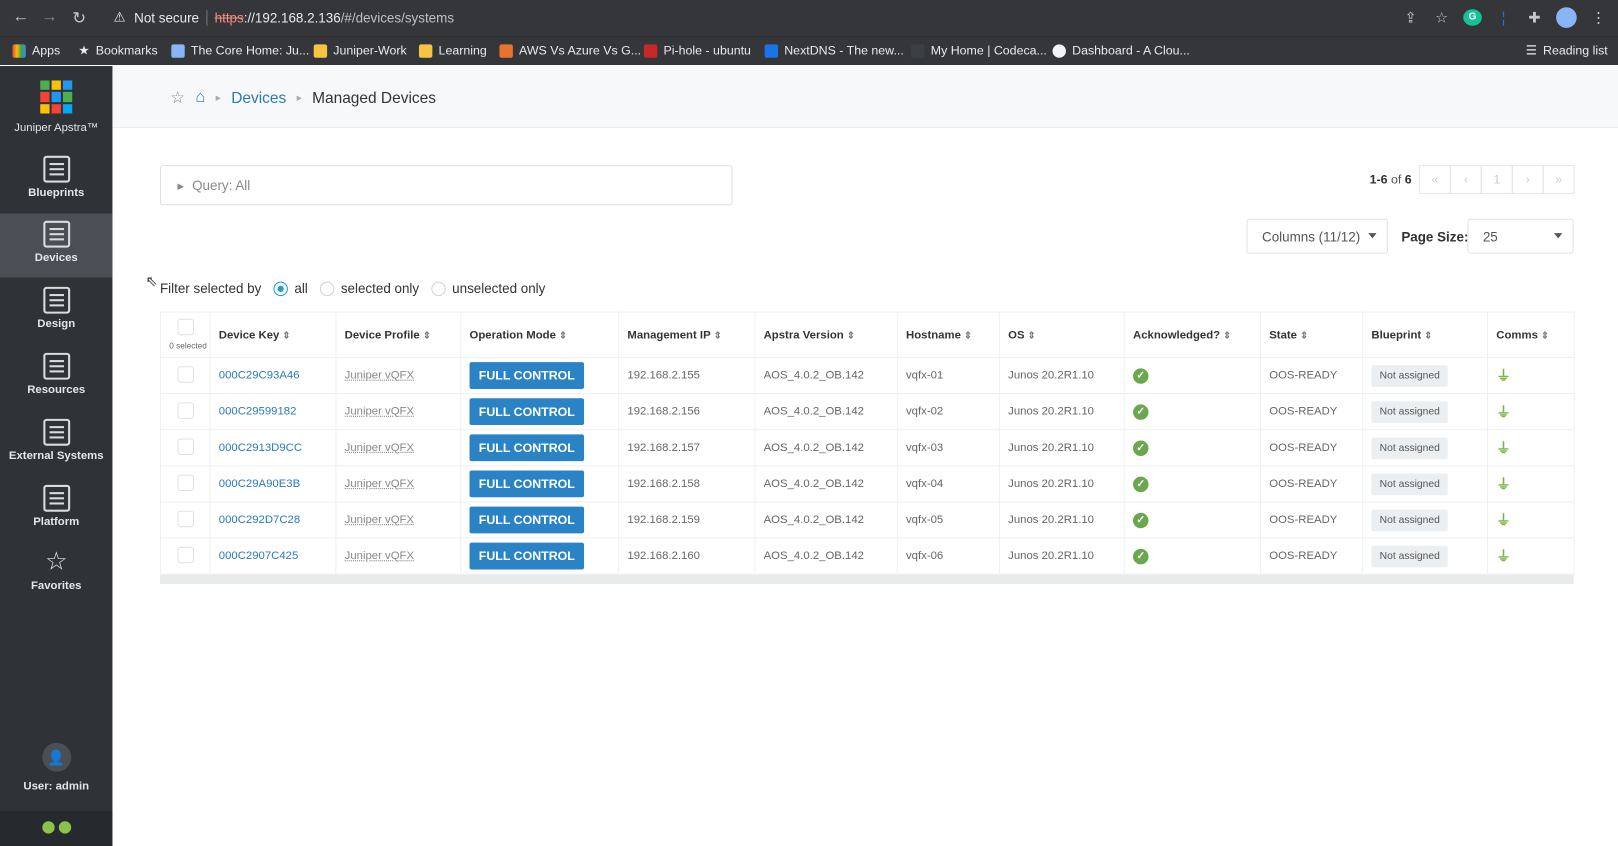 The width and height of the screenshot is (1618, 846). I want to click on share-icon: ⇪, so click(1410, 18).